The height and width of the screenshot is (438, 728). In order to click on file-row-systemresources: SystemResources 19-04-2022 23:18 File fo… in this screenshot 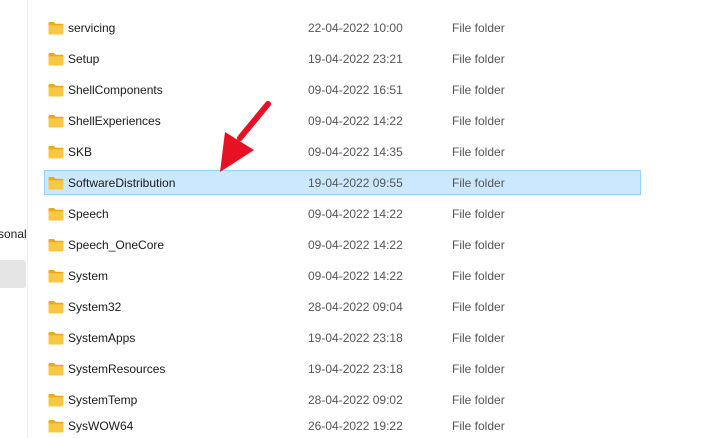, I will do `click(342, 368)`.